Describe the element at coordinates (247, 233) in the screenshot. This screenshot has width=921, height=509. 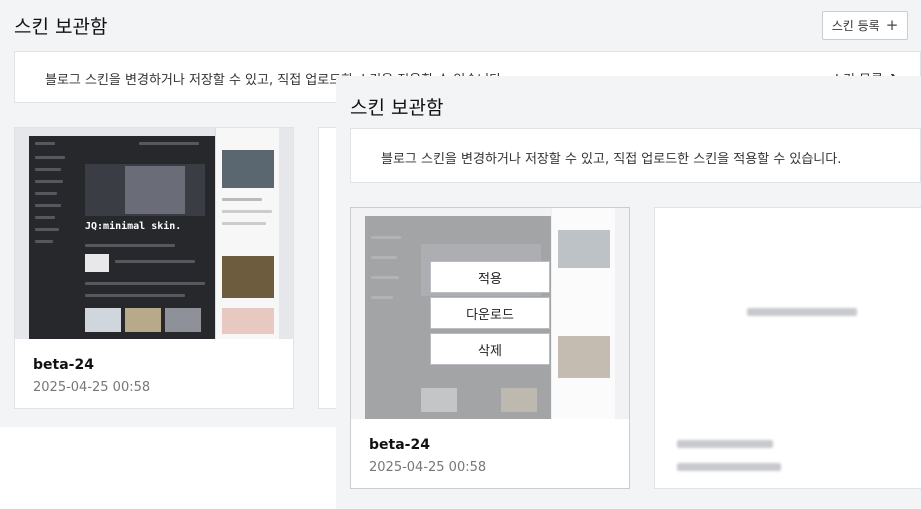
I see `thumbnail-preview-side` at that location.